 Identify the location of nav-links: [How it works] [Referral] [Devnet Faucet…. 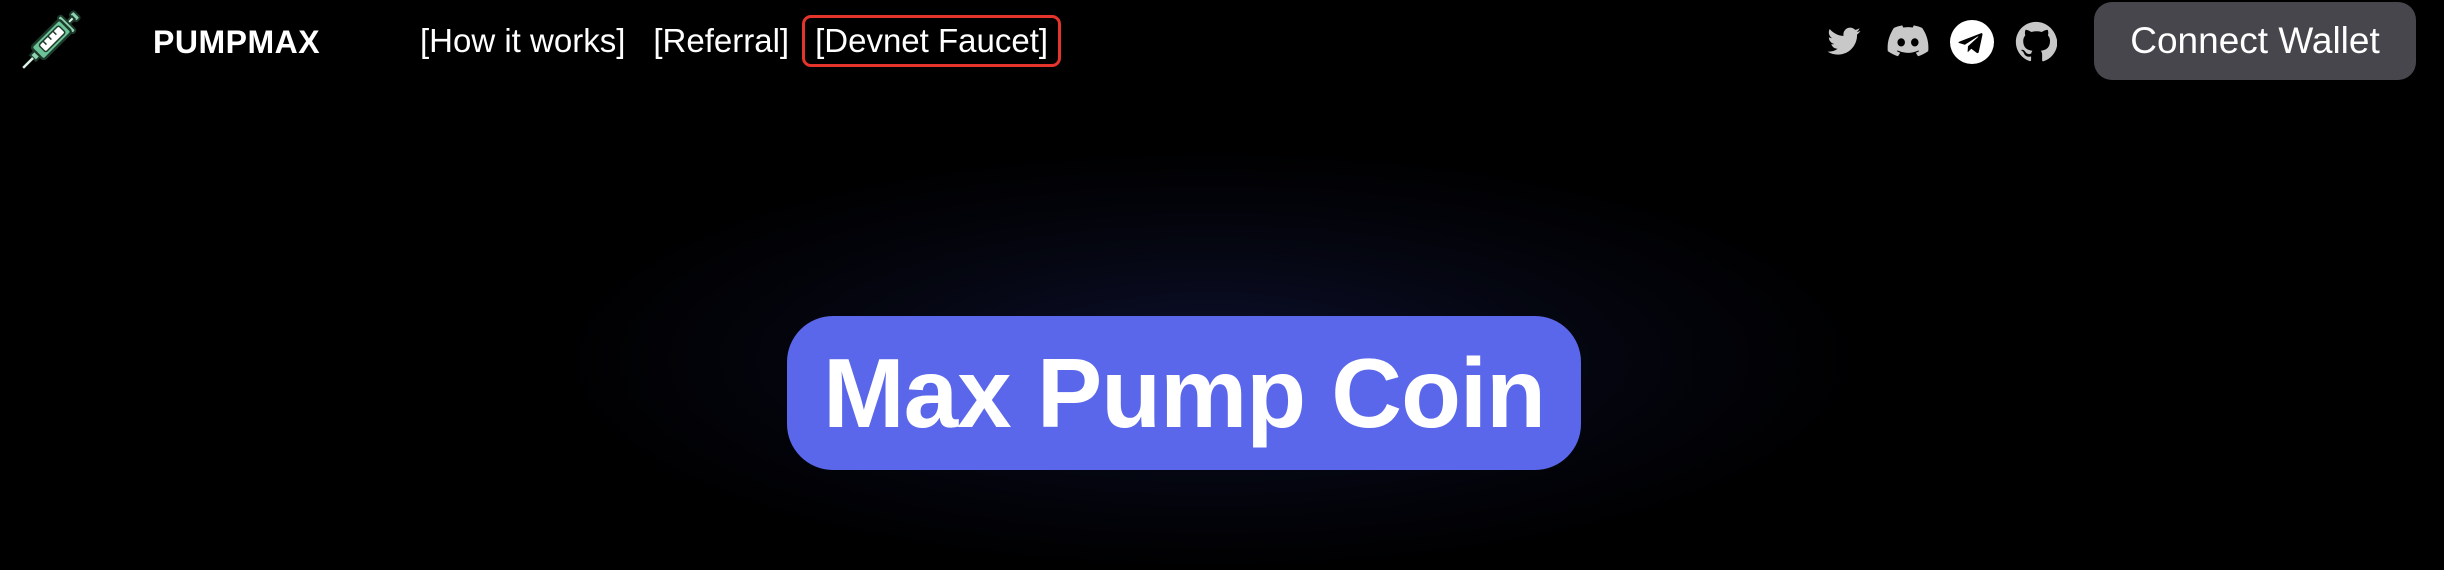
(741, 41).